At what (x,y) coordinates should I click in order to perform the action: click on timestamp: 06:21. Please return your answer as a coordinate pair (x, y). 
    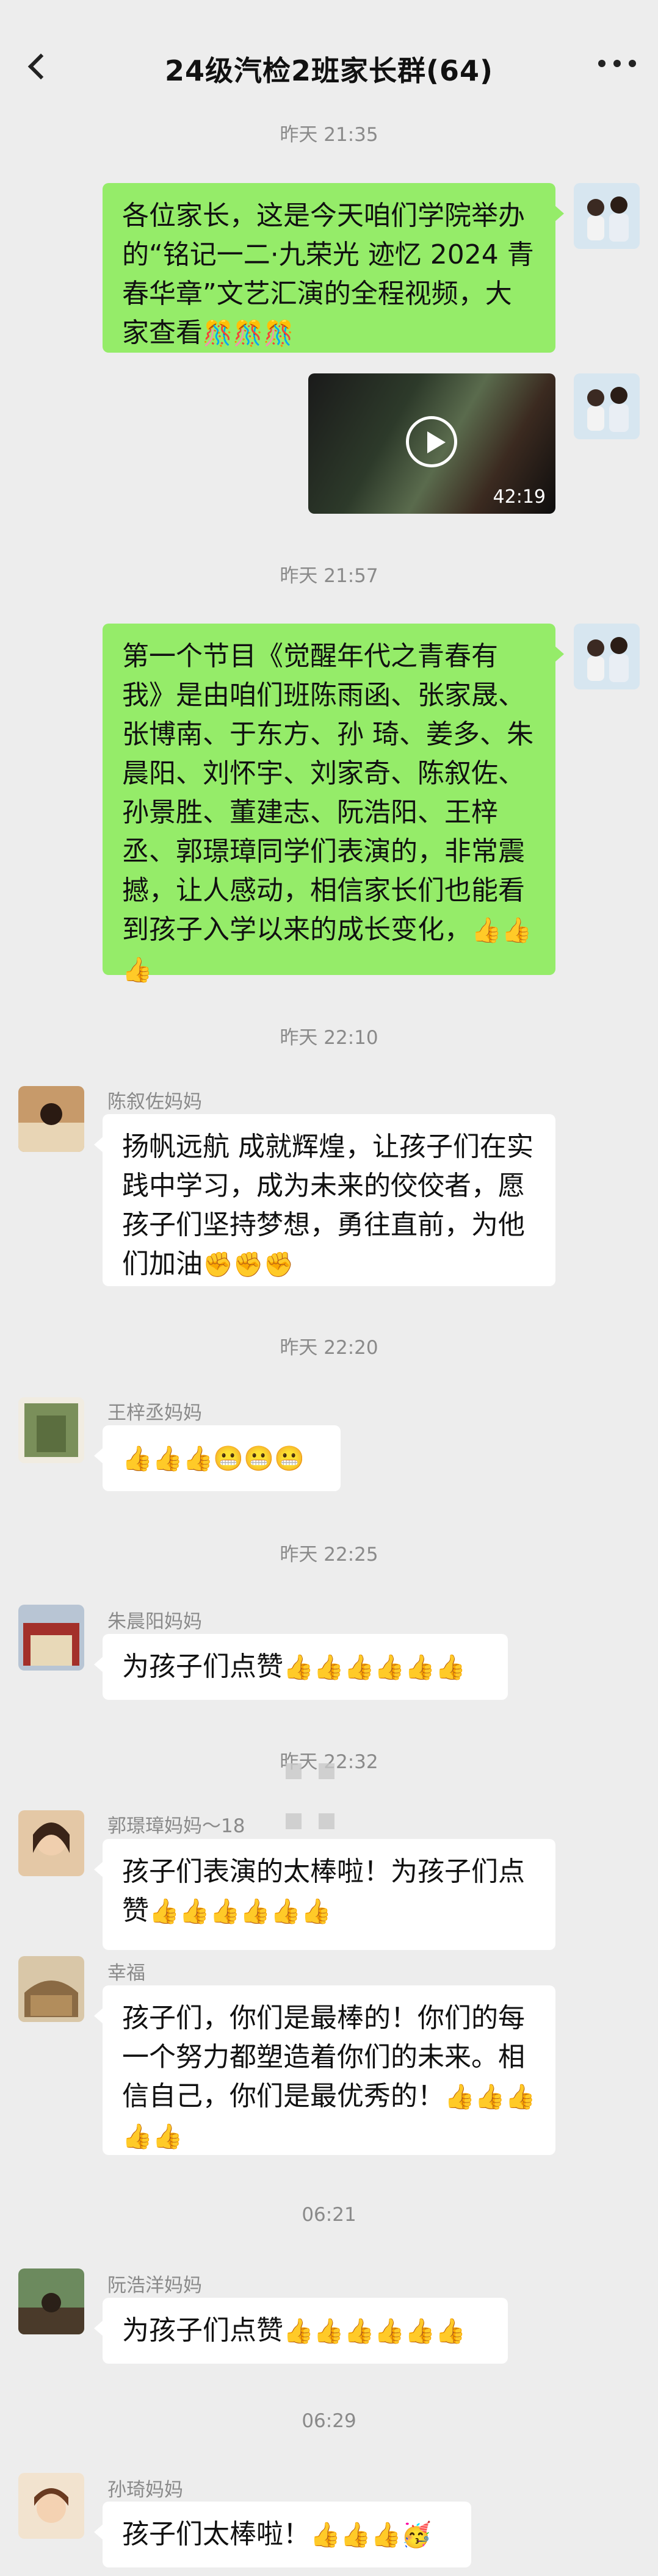
    Looking at the image, I should click on (329, 2215).